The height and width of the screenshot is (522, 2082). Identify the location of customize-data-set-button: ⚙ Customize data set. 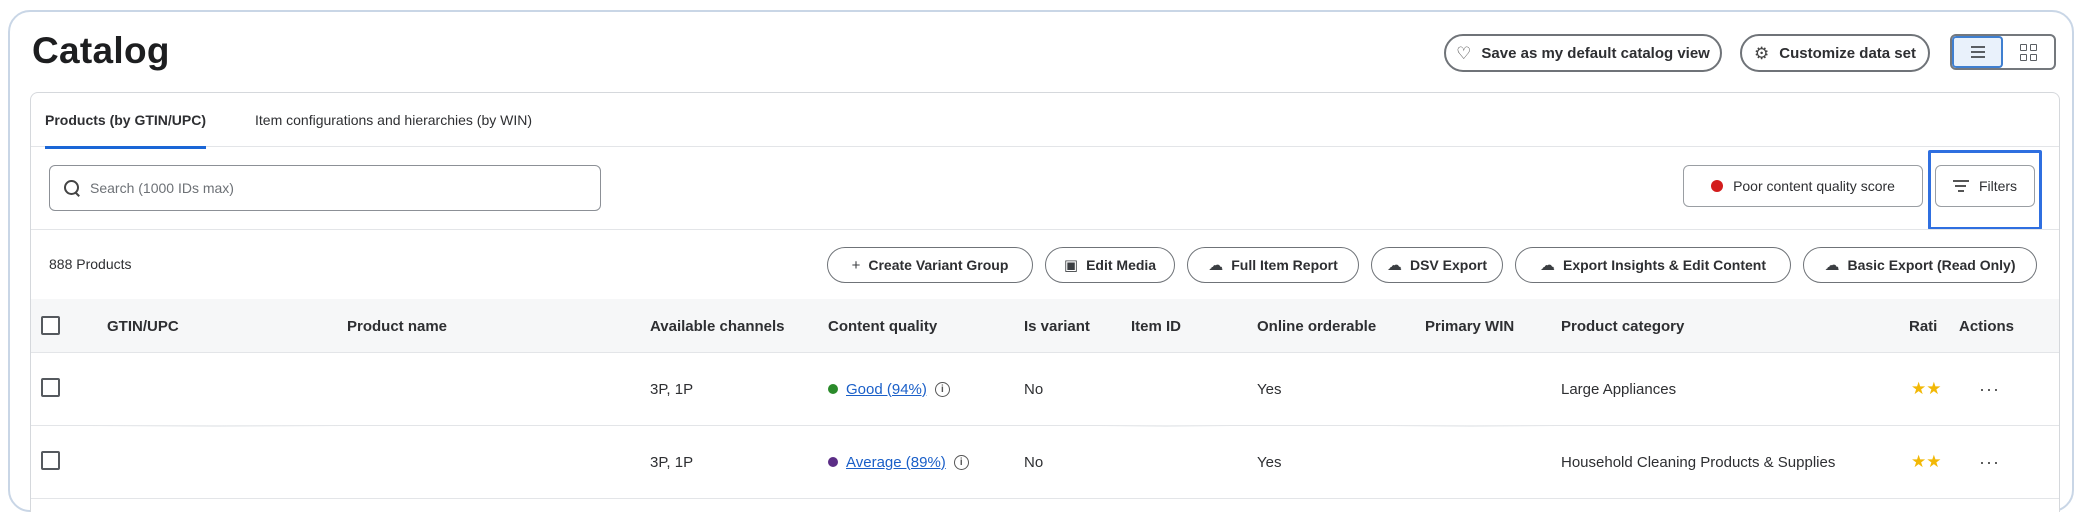
(1835, 53).